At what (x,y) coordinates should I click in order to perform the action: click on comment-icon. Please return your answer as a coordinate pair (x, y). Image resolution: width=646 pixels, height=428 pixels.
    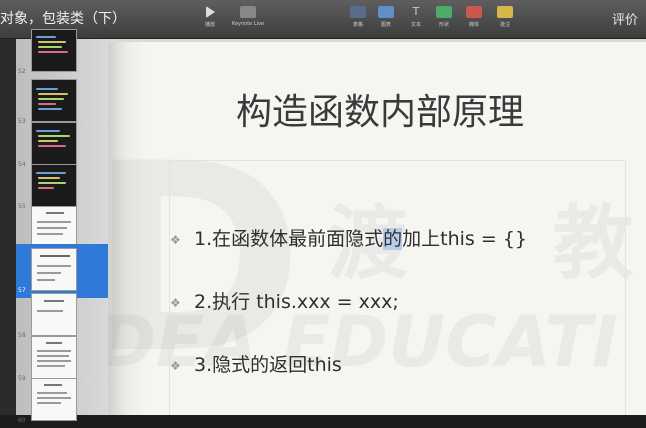
    Looking at the image, I should click on (505, 12).